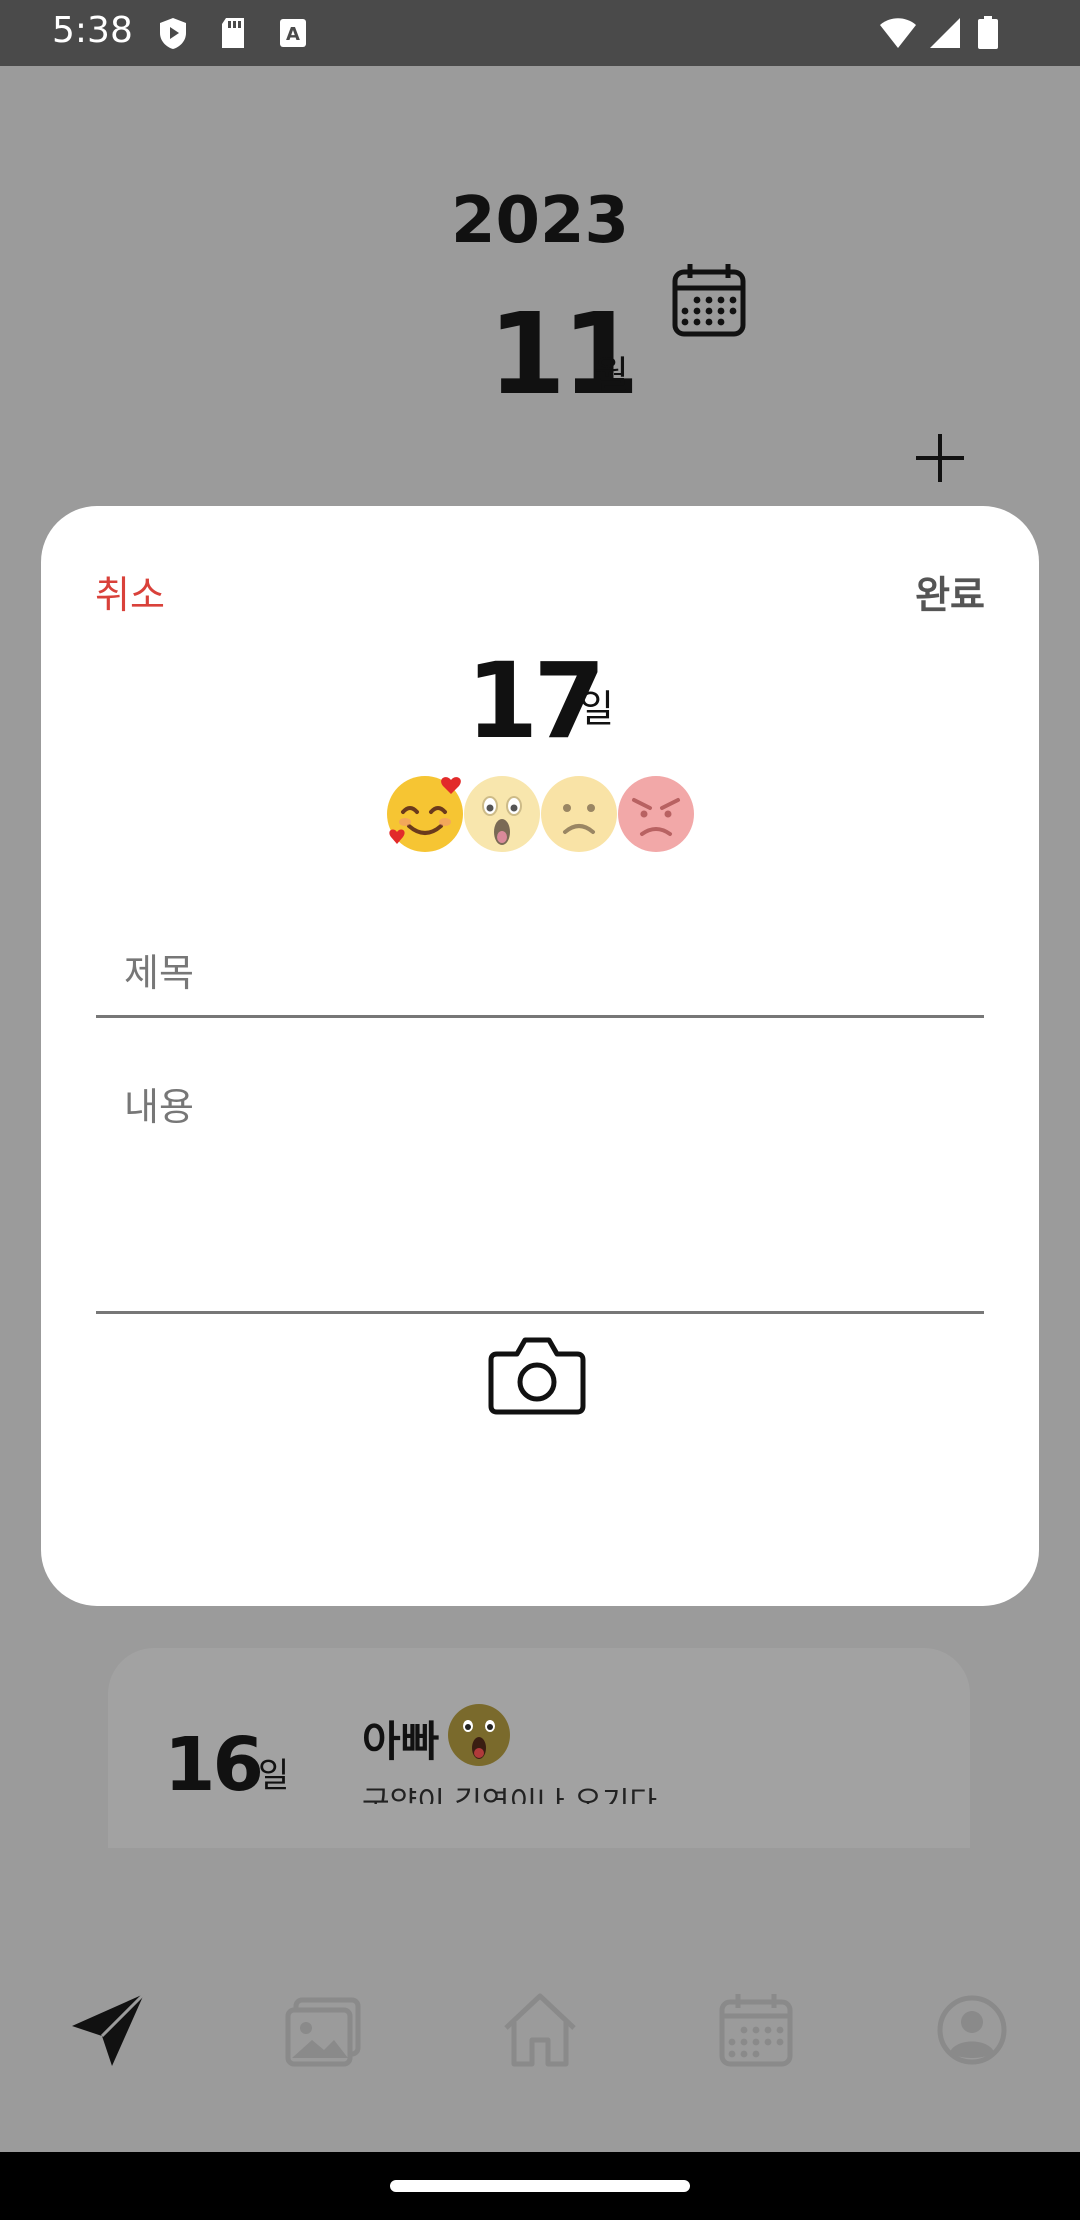 Image resolution: width=1080 pixels, height=2220 pixels. I want to click on mood-selector, so click(545, 814).